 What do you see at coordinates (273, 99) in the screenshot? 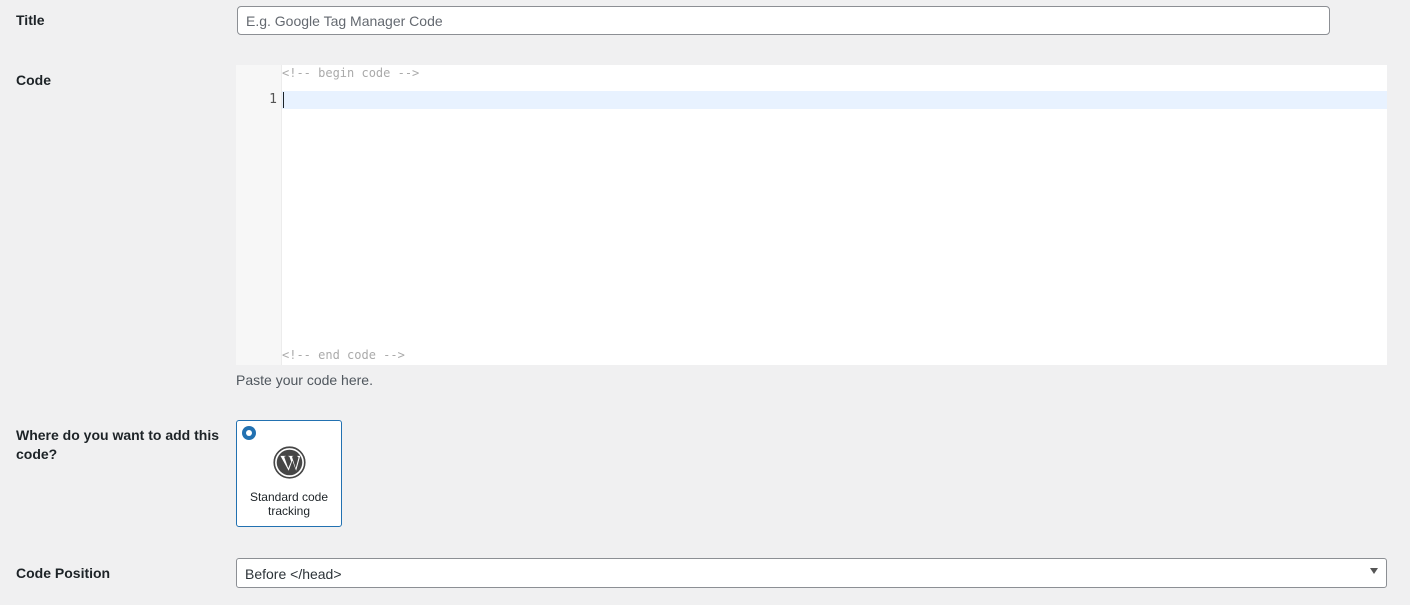
I see `line-number: 1` at bounding box center [273, 99].